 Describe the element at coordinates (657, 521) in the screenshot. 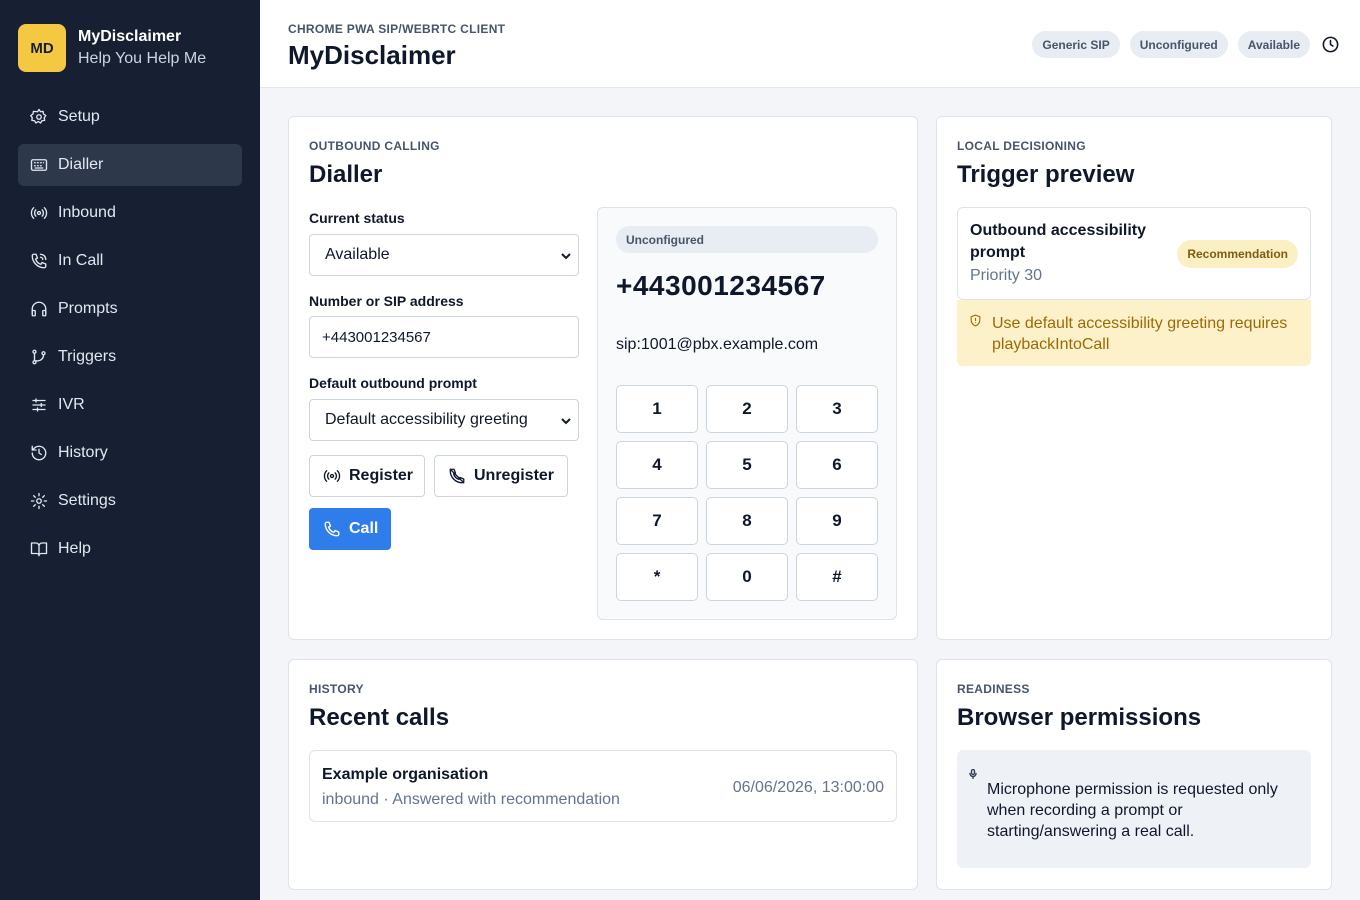

I see `dial-key: 7` at that location.